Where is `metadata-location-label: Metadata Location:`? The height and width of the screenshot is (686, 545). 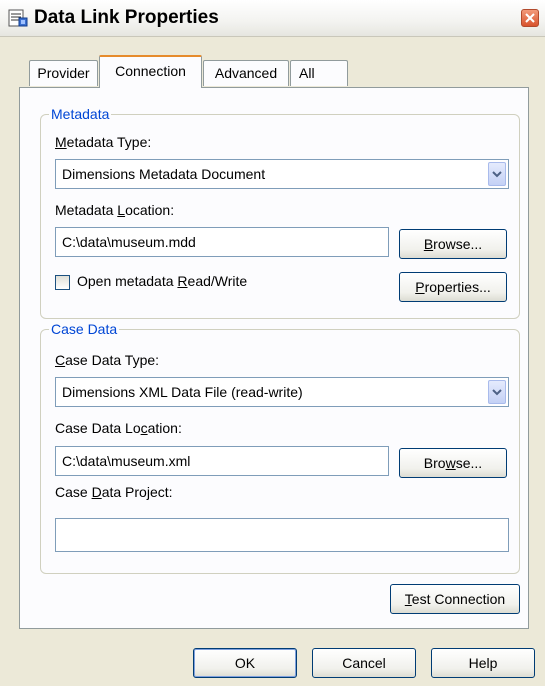
metadata-location-label: Metadata Location: is located at coordinates (115, 210).